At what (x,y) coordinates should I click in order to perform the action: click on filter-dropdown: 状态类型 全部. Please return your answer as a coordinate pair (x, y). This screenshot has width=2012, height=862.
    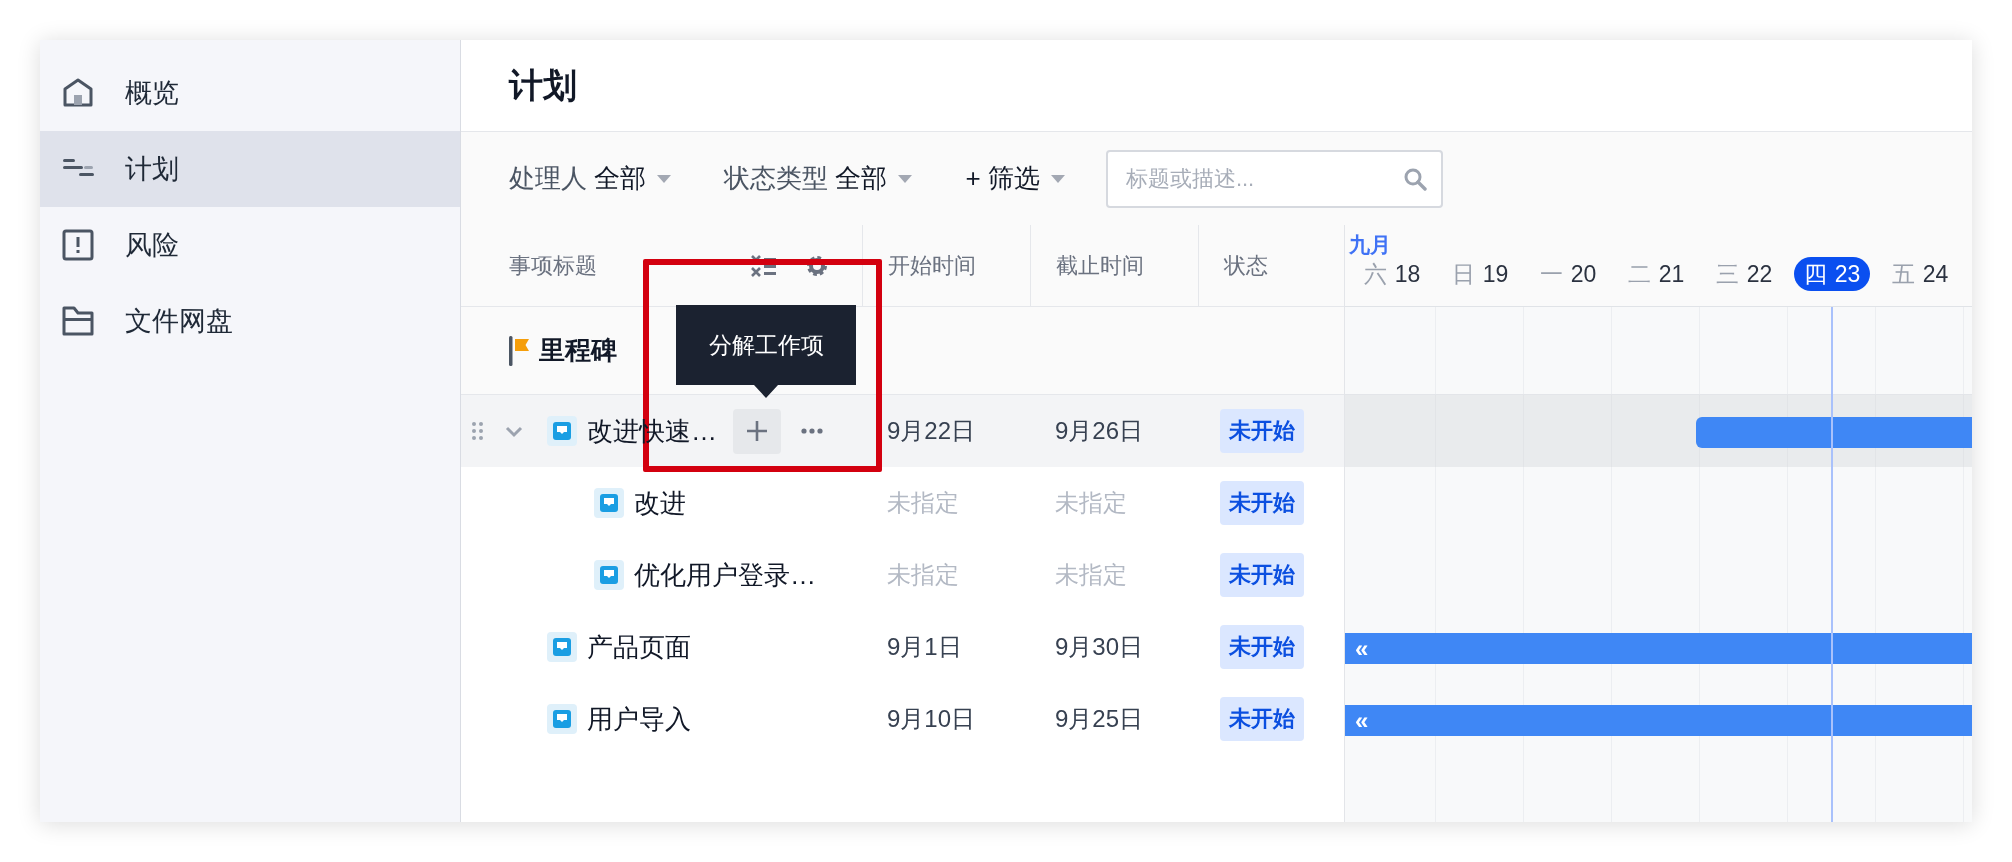
    Looking at the image, I should click on (819, 178).